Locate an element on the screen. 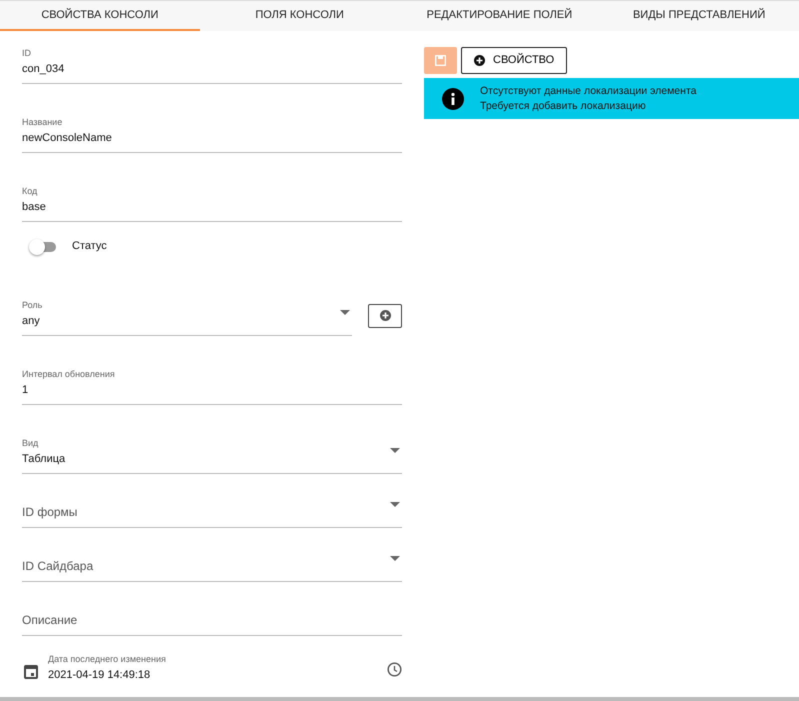 The width and height of the screenshot is (799, 701). input-field: con_034 is located at coordinates (212, 68).